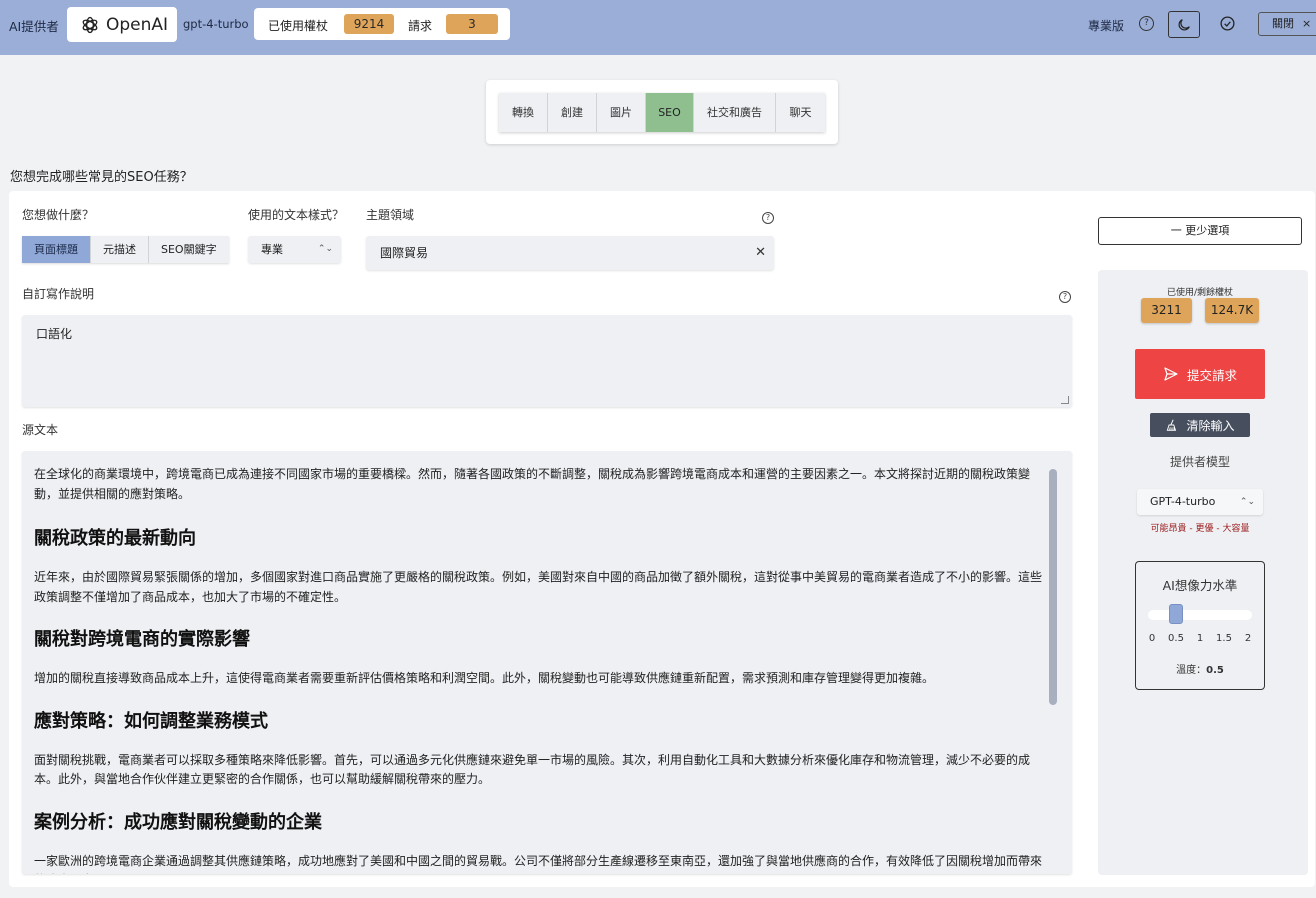 The height and width of the screenshot is (898, 1316). What do you see at coordinates (137, 24) in the screenshot?
I see `provider-name: OpenAI` at bounding box center [137, 24].